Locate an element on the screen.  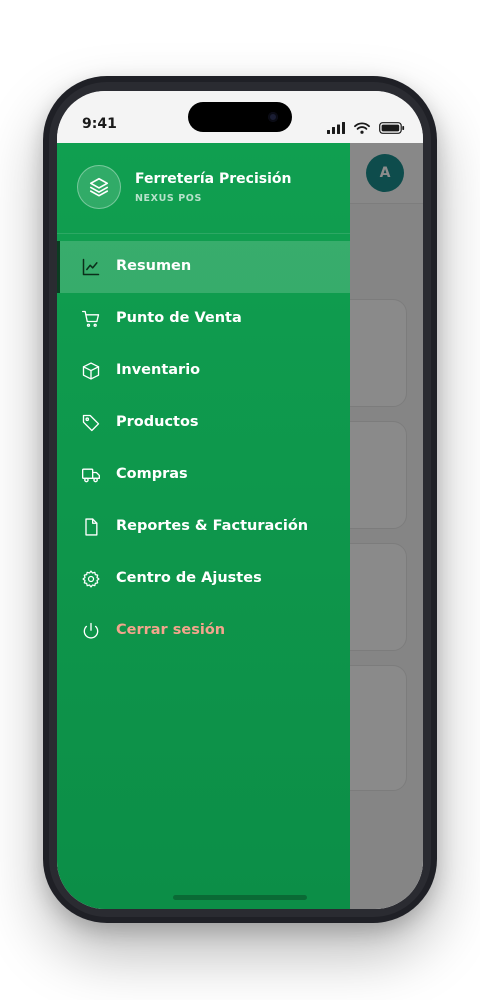
wifi-icon is located at coordinates (362, 128).